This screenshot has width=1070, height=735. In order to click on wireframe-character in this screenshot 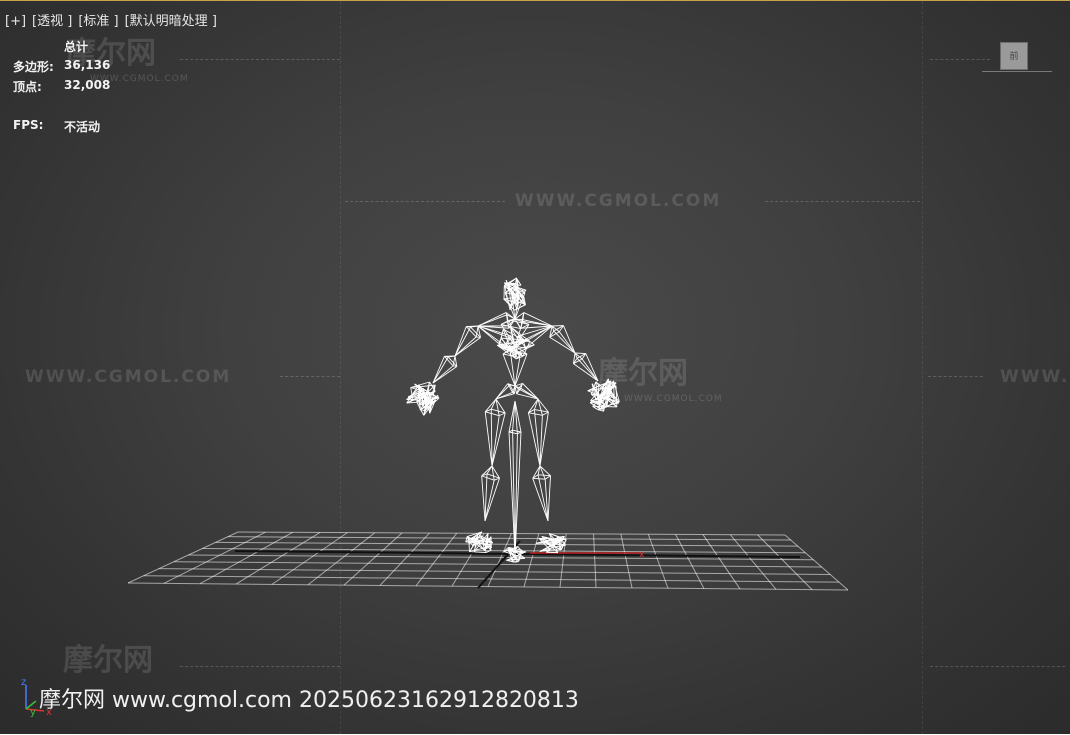, I will do `click(513, 420)`.